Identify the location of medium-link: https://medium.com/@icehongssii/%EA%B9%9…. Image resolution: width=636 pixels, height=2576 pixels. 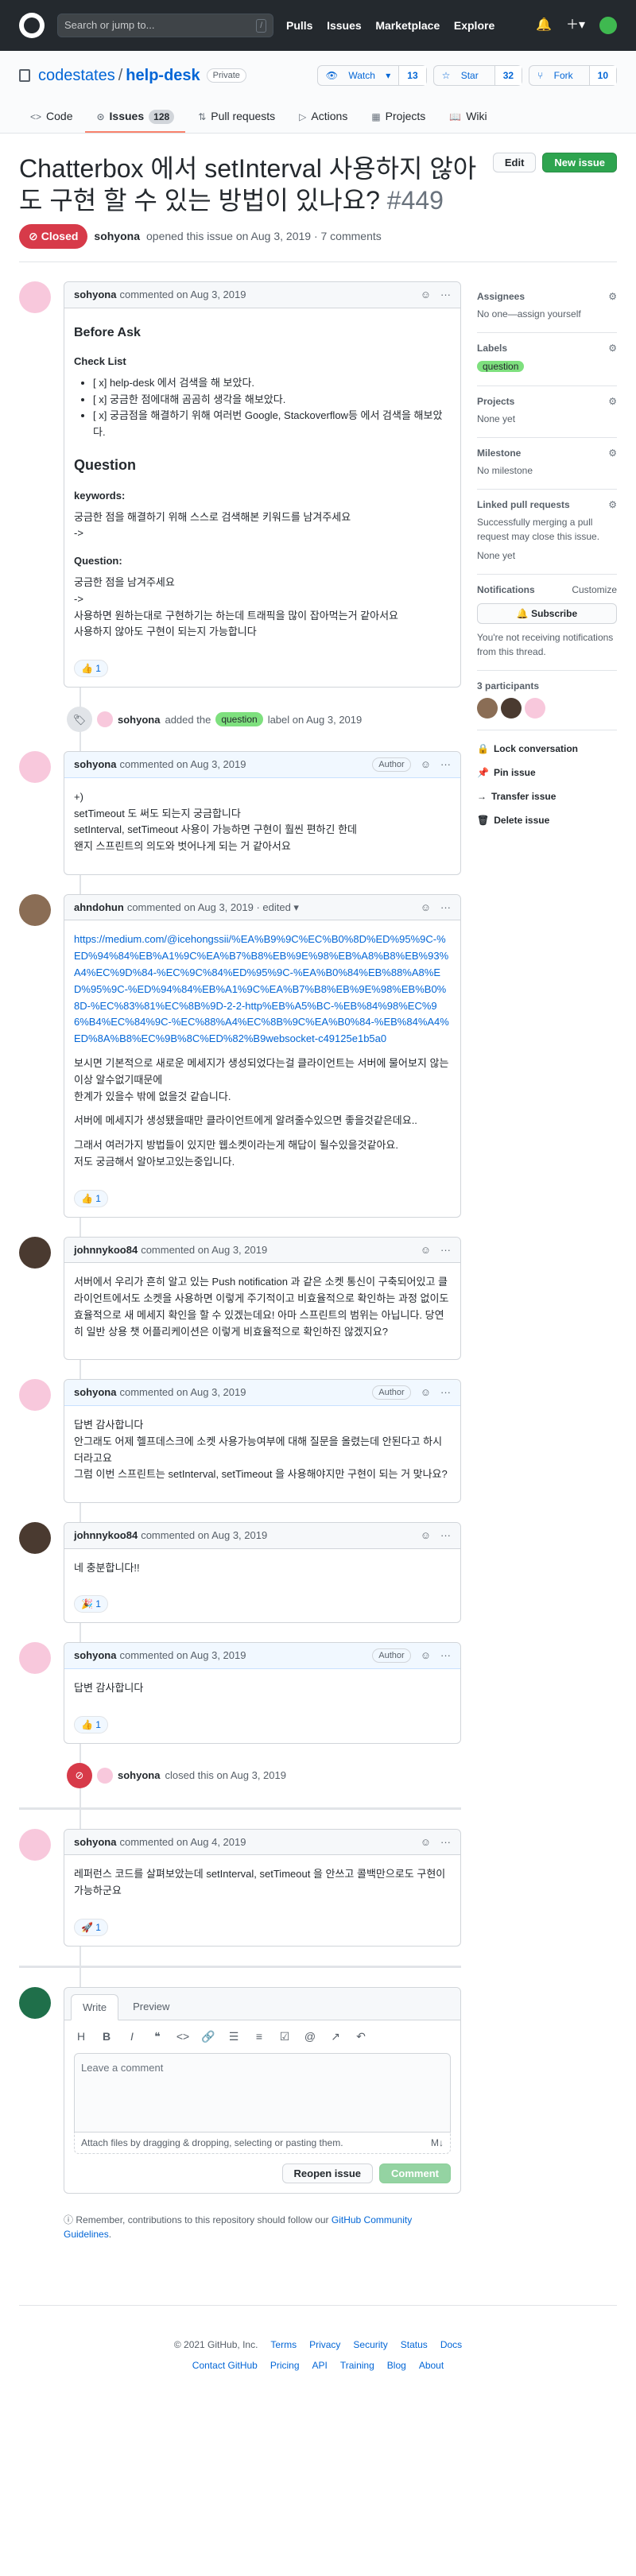
(261, 988).